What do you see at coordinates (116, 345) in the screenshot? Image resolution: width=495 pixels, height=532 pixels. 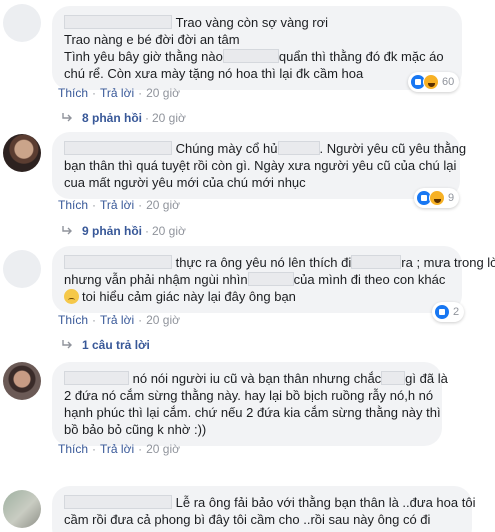 I see `replies-count: 1 câu trả lời` at bounding box center [116, 345].